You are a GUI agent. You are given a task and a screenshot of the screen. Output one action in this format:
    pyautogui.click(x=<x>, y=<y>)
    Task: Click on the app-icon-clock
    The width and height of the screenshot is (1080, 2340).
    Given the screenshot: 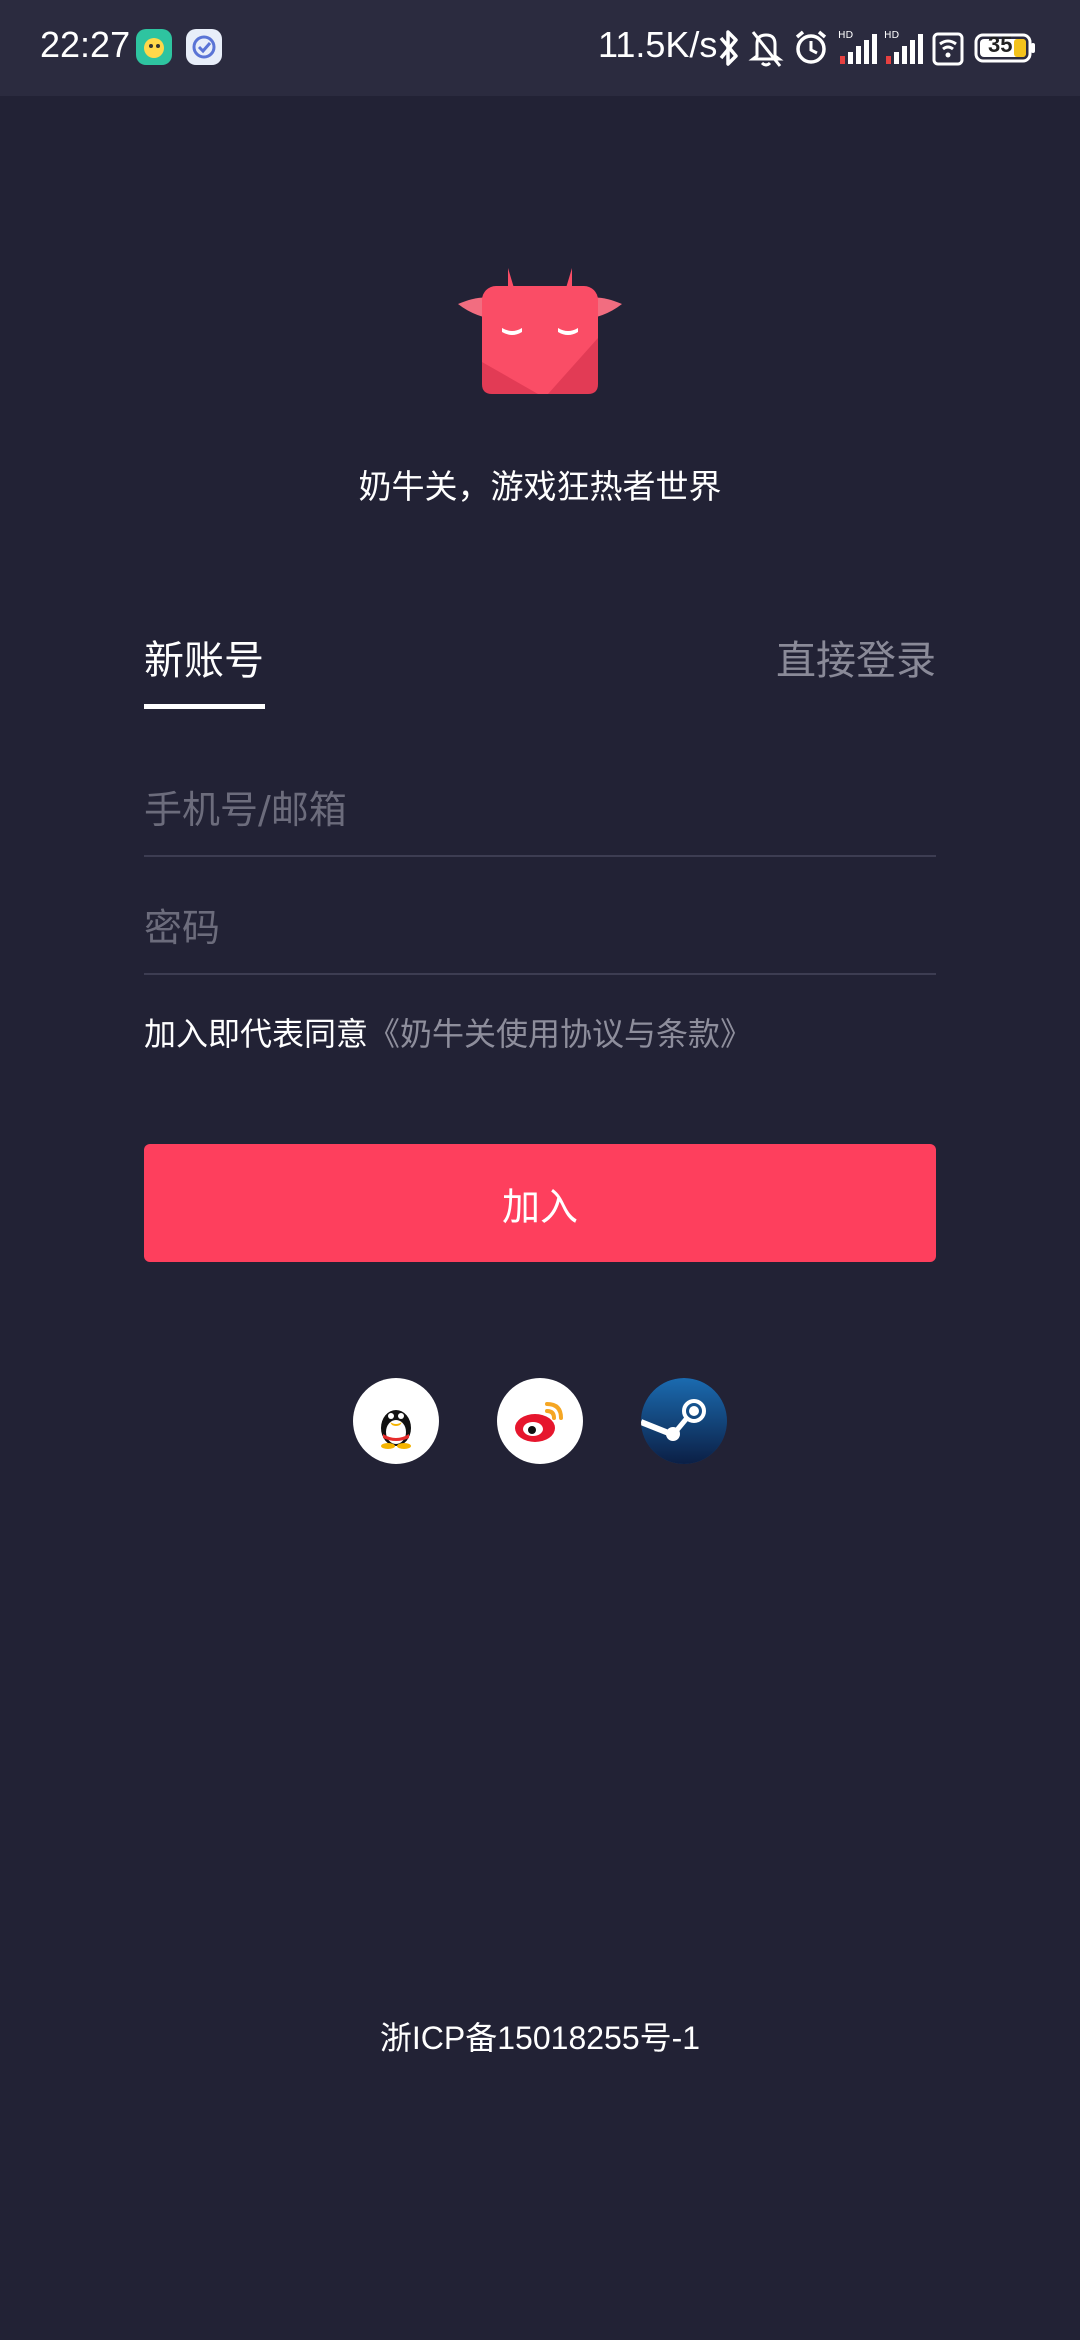 What is the action you would take?
    pyautogui.click(x=204, y=47)
    